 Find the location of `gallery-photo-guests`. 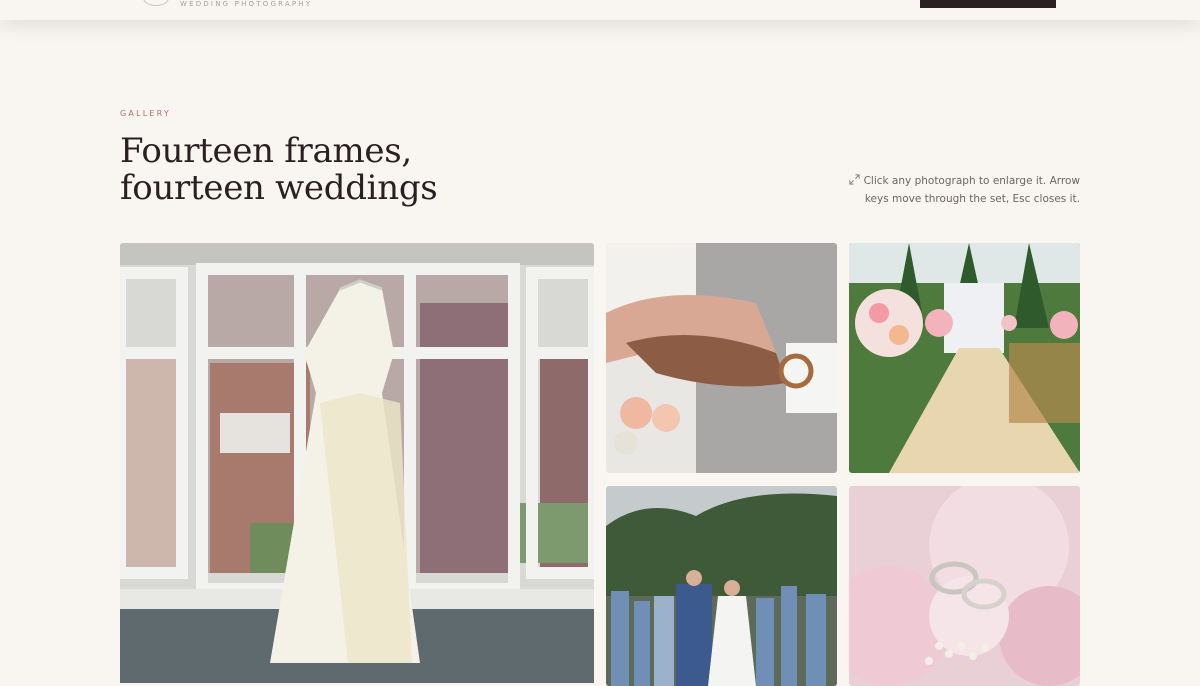

gallery-photo-guests is located at coordinates (721, 586).